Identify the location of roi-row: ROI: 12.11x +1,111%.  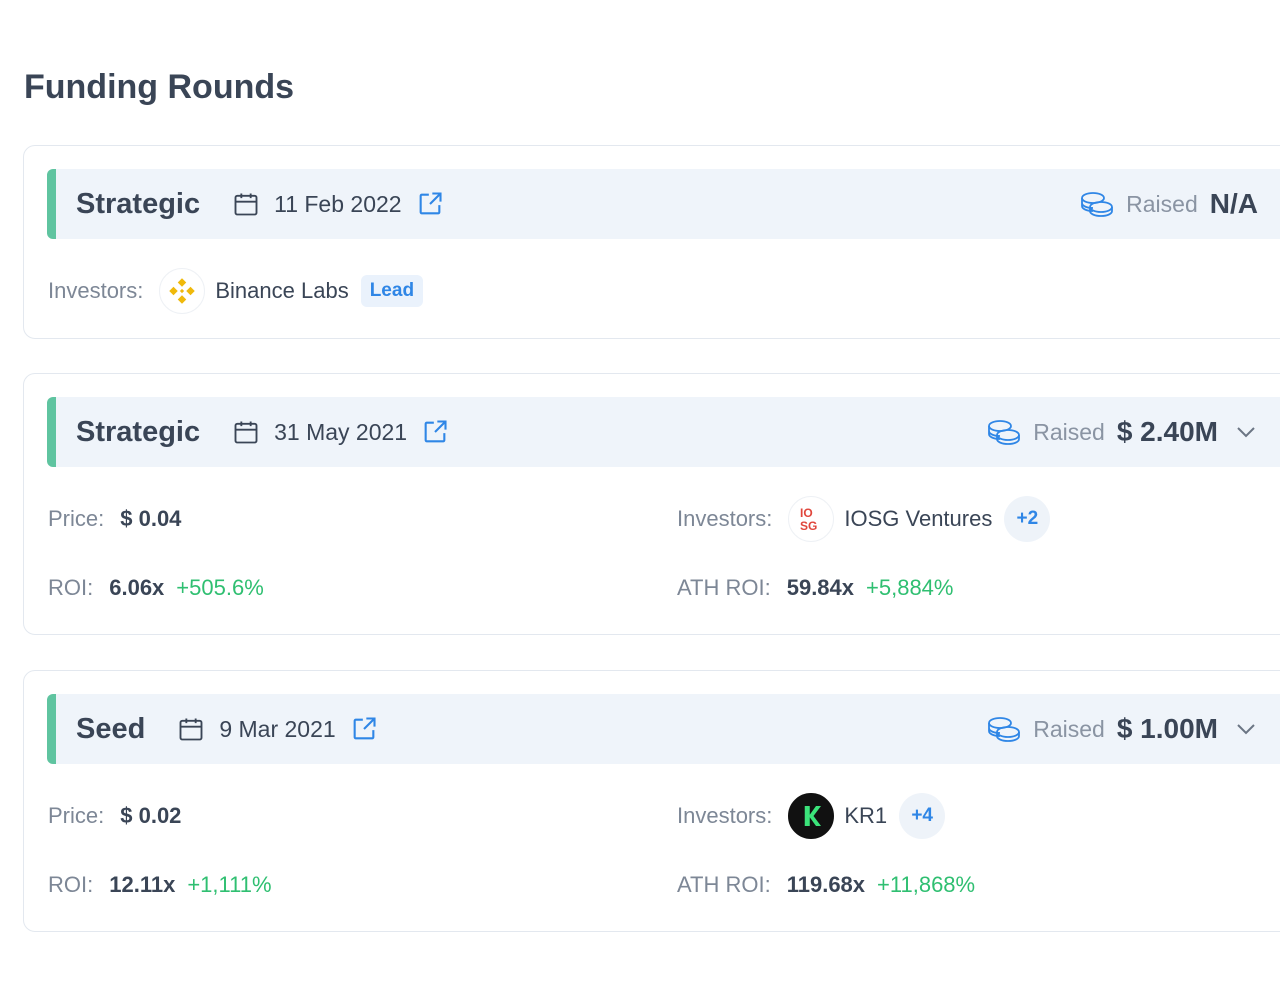
(160, 885).